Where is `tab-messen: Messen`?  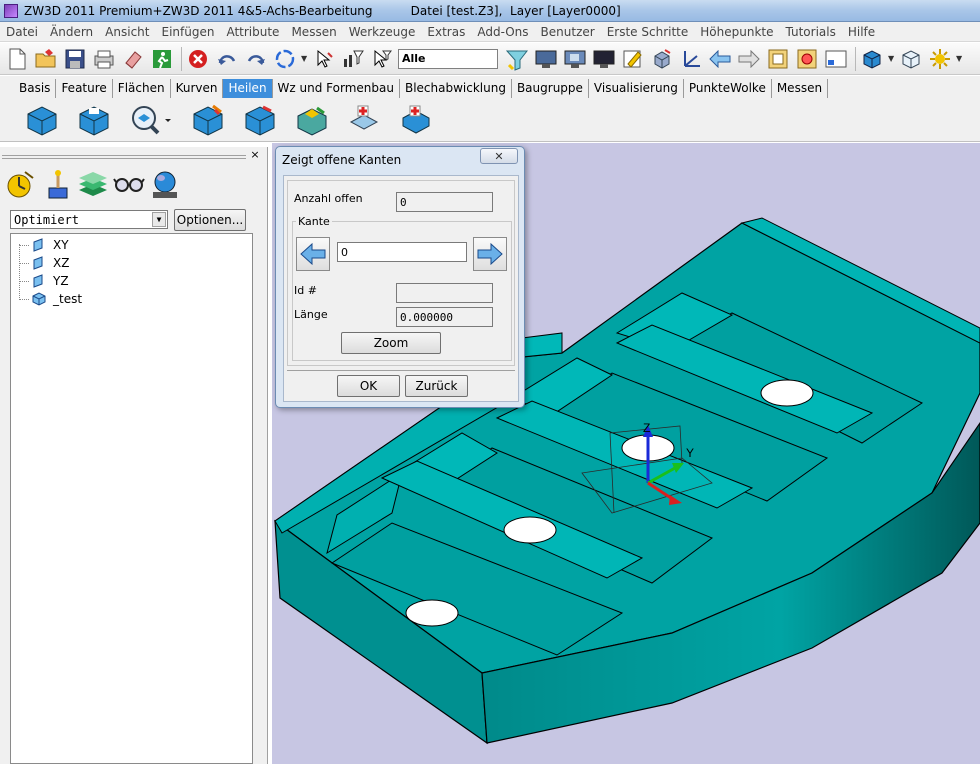
tab-messen: Messen is located at coordinates (800, 88).